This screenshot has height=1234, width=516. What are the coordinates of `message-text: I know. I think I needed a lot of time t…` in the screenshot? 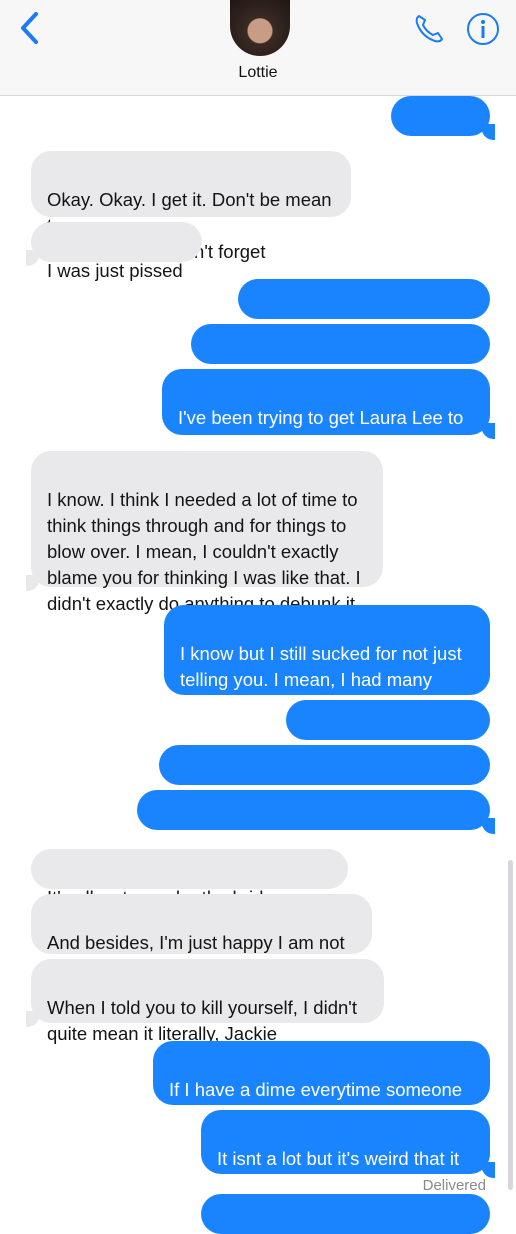 It's located at (204, 551).